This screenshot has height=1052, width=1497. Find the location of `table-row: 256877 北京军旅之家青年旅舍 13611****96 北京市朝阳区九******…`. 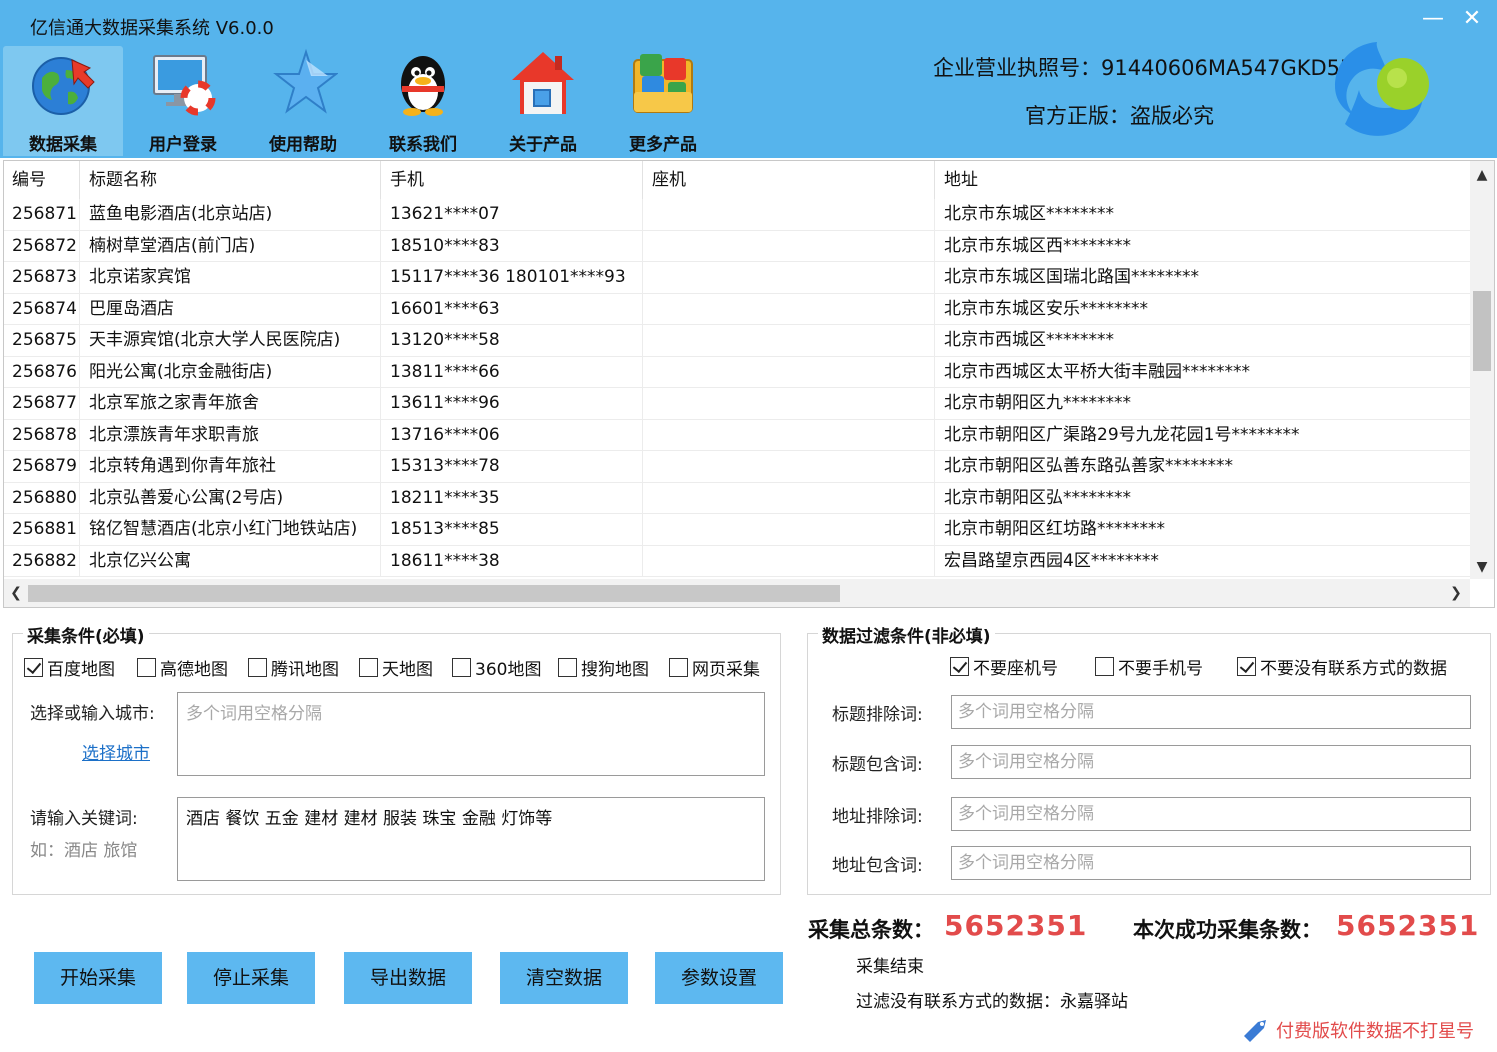

table-row: 256877 北京军旅之家青年旅舍 13611****96 北京市朝阳区九******… is located at coordinates (737, 404).